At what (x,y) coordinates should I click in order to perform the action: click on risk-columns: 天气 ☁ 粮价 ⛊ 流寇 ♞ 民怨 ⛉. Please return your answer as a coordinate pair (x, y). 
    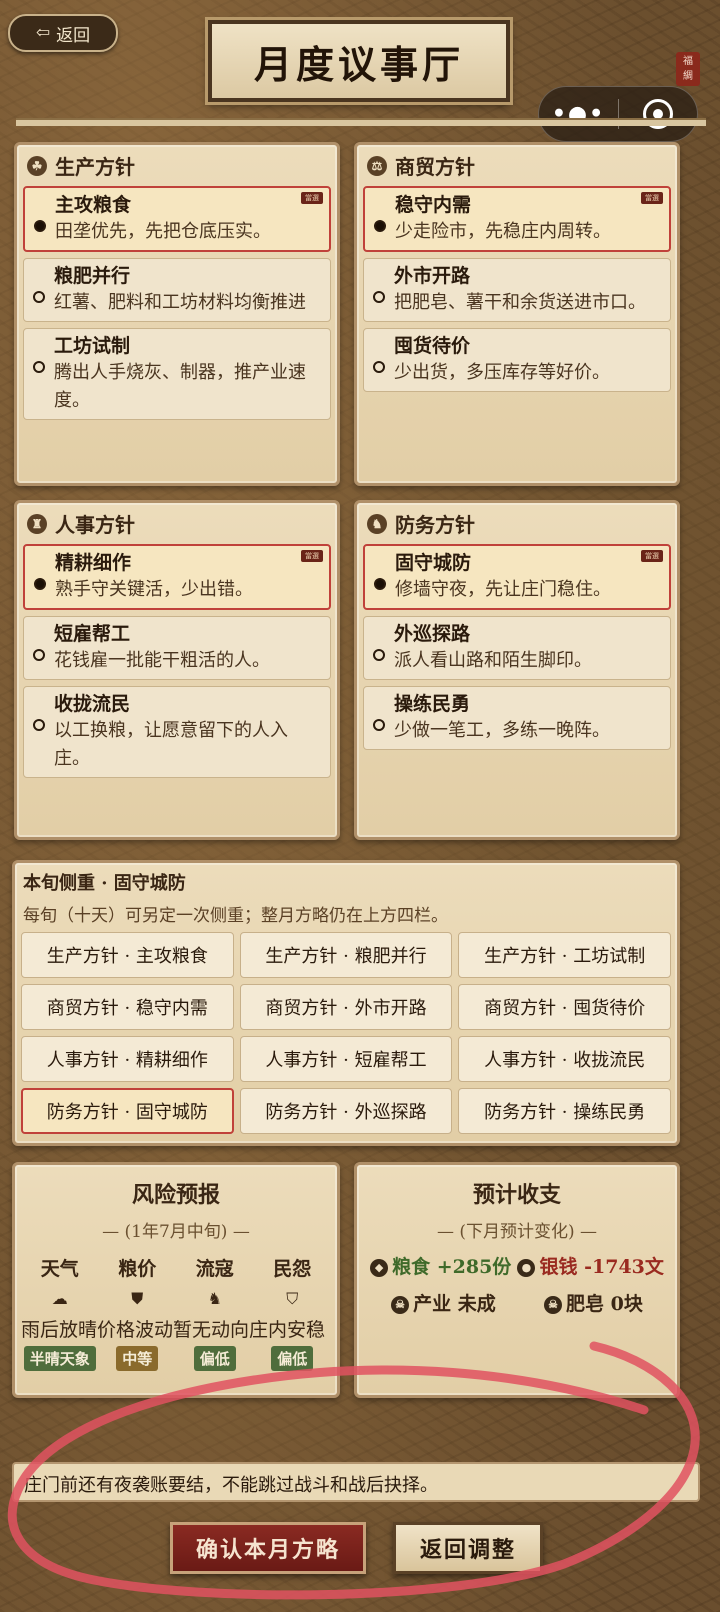
    Looking at the image, I should click on (176, 1275).